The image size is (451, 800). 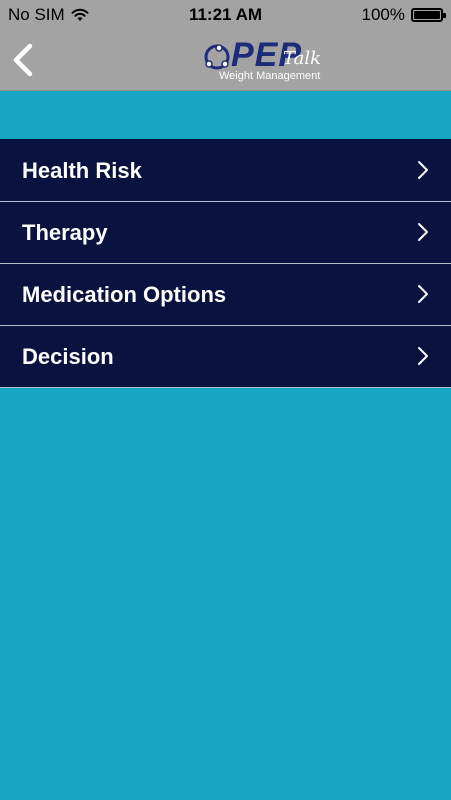 What do you see at coordinates (225, 233) in the screenshot?
I see `menu-item-therapy: Therapy` at bounding box center [225, 233].